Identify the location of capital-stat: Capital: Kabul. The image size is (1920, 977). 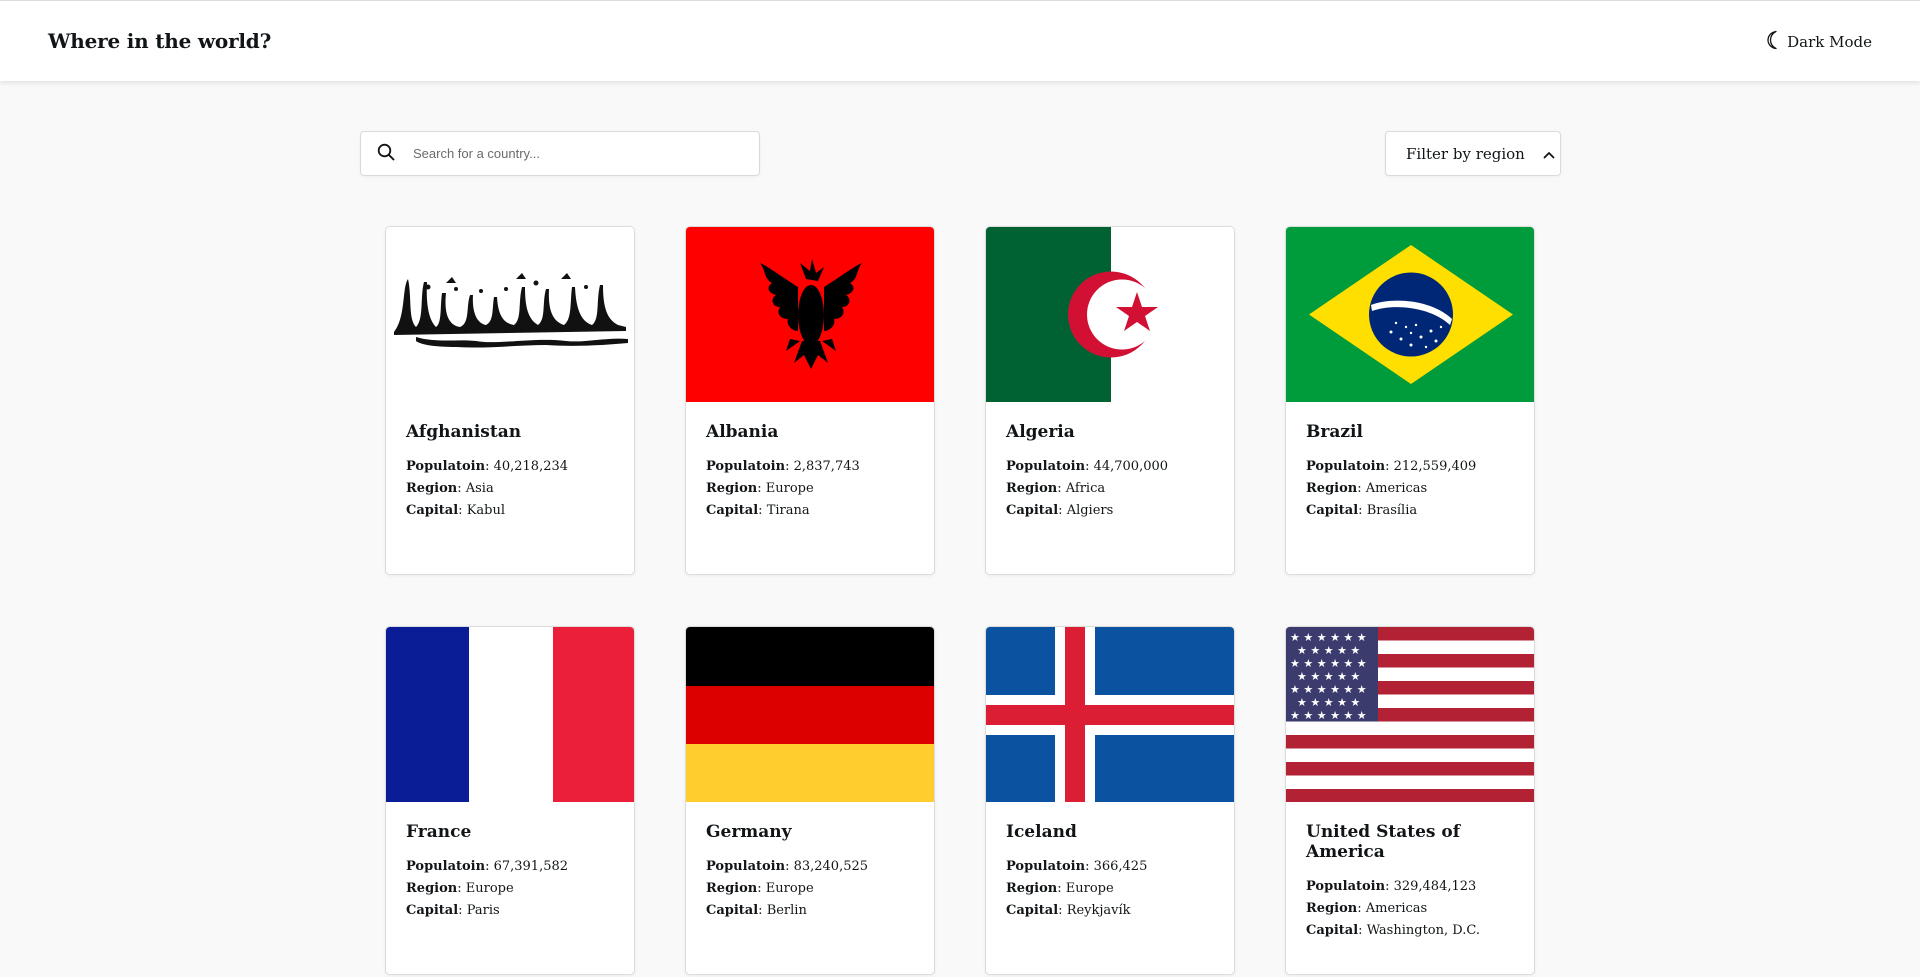
(456, 510).